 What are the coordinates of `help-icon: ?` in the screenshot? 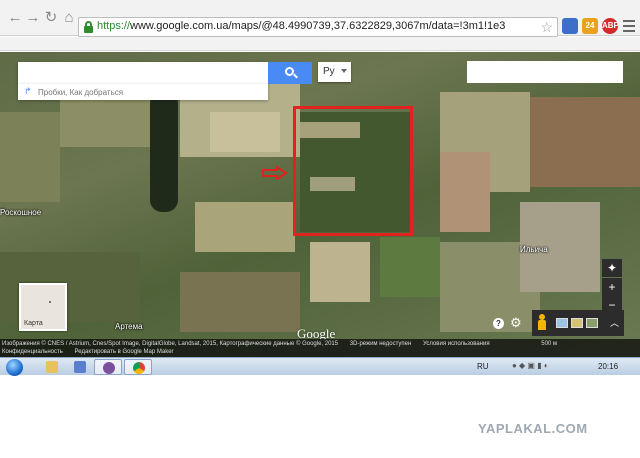 It's located at (498, 323).